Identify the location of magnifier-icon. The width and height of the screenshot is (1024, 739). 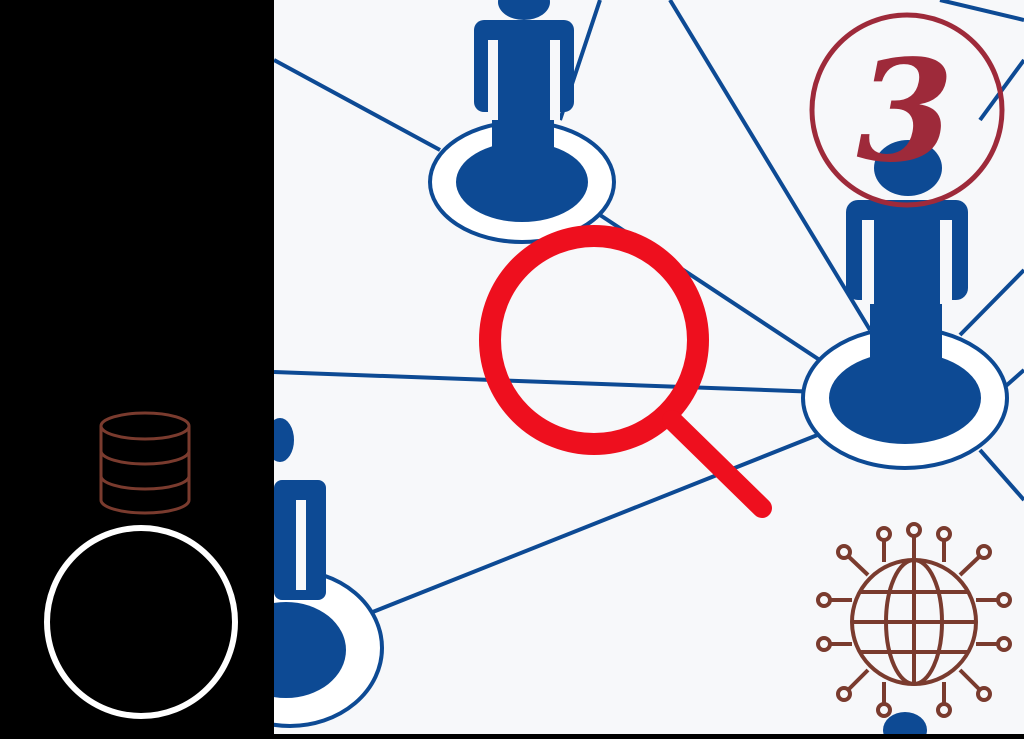
(625, 371).